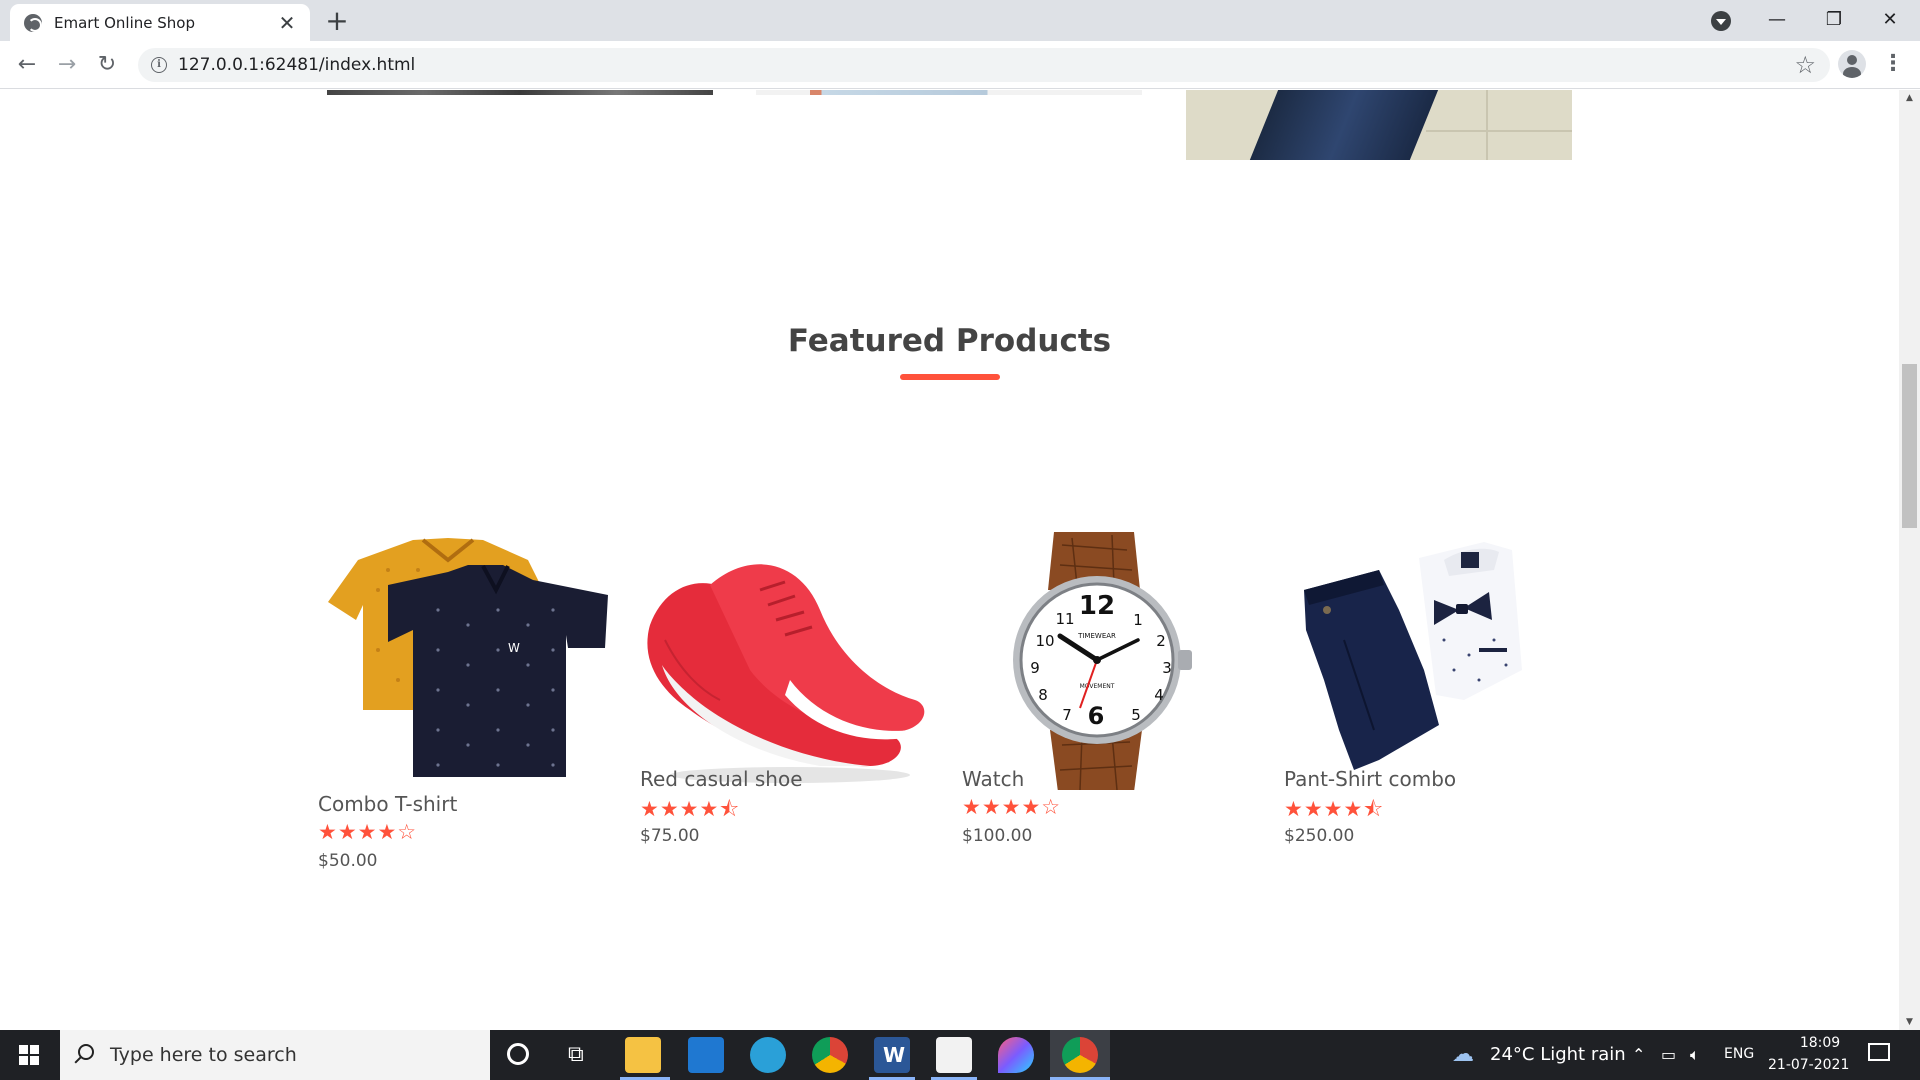  Describe the element at coordinates (1159, 695) in the screenshot. I see `svg-text: 4` at that location.